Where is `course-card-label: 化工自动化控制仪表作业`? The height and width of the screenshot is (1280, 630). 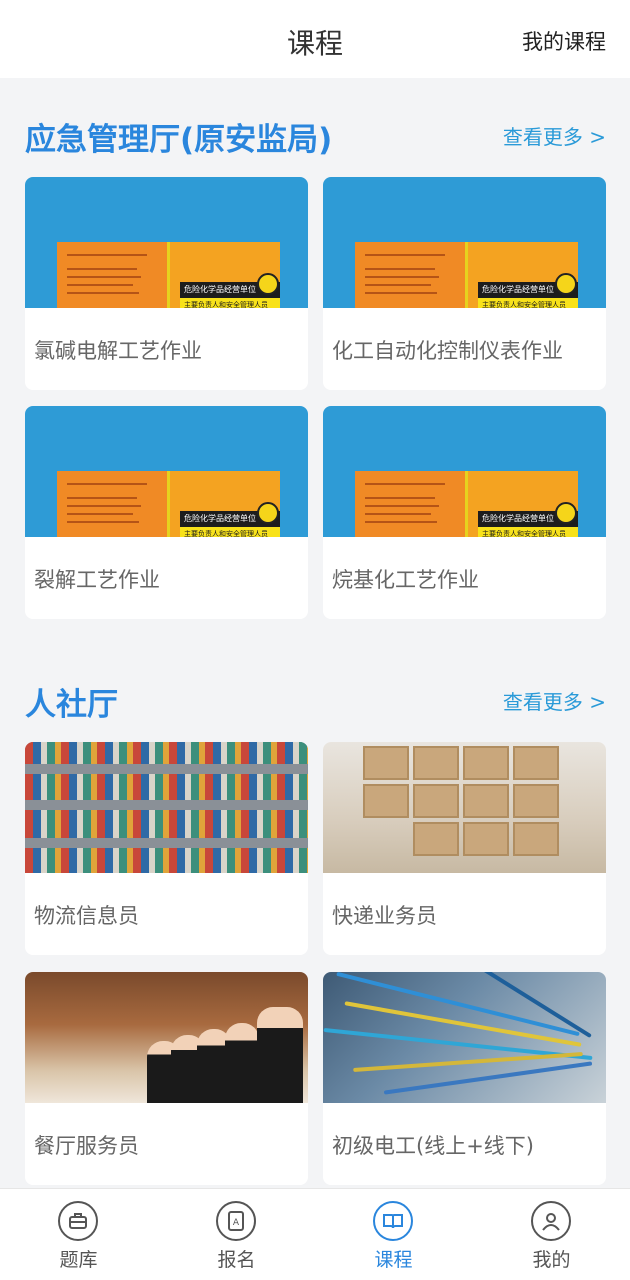 course-card-label: 化工自动化控制仪表作业 is located at coordinates (447, 351).